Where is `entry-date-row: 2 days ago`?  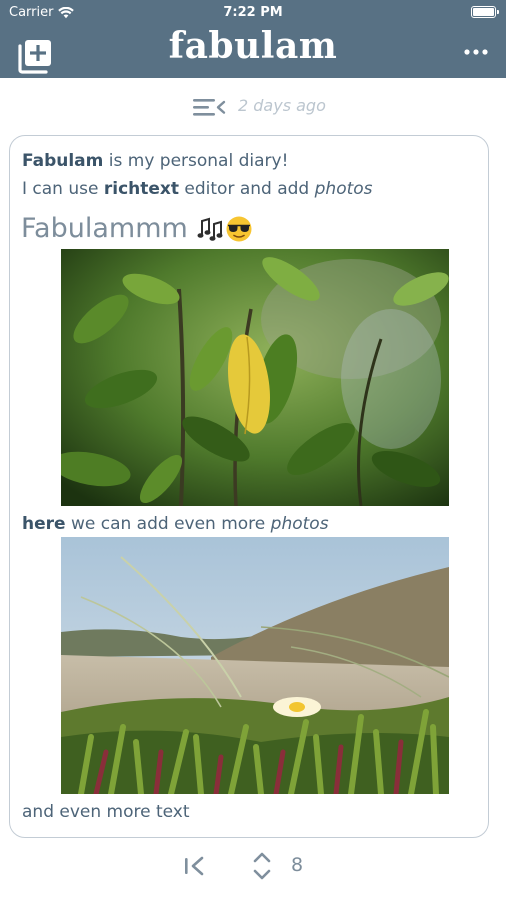 entry-date-row: 2 days ago is located at coordinates (253, 106).